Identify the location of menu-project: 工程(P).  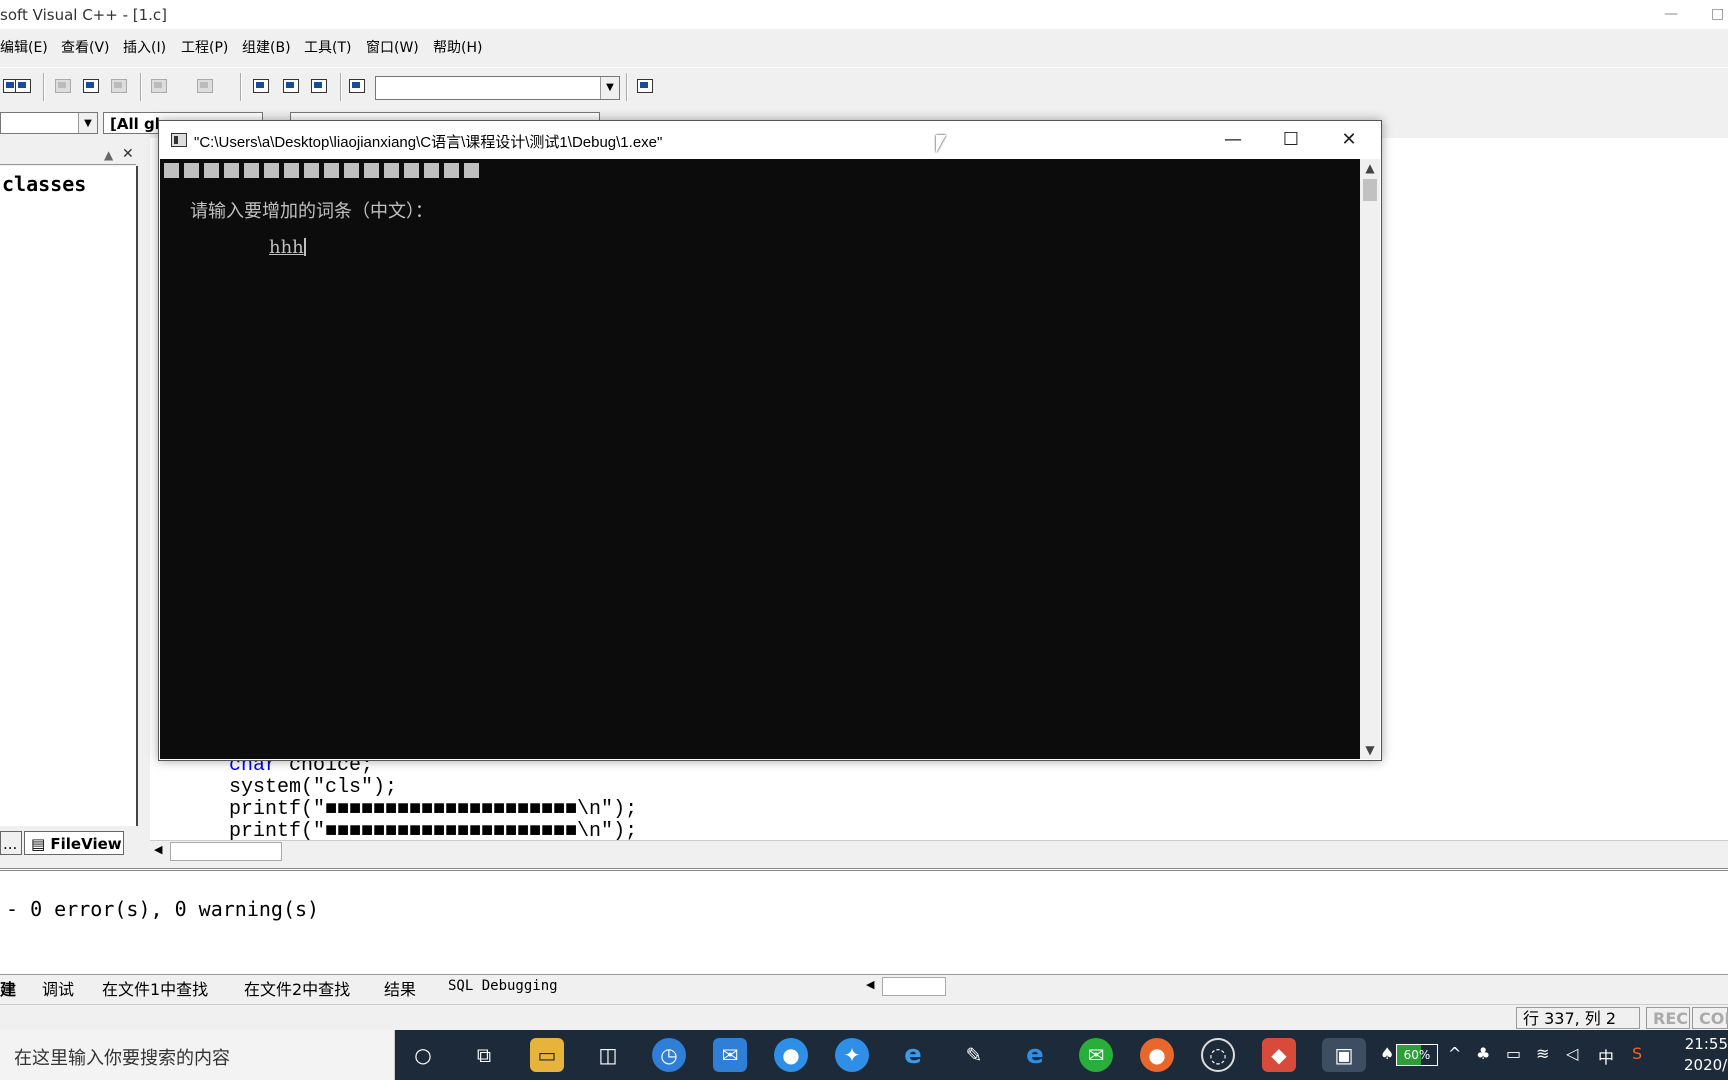
(204, 47).